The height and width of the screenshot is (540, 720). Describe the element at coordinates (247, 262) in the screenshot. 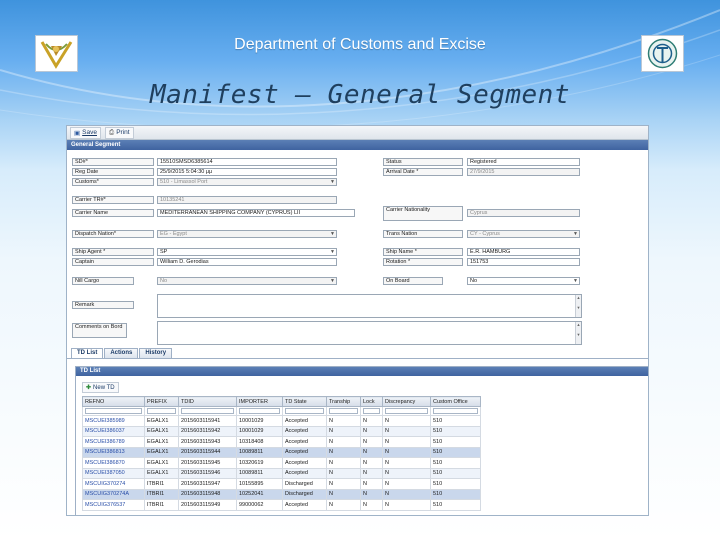

I see `captain-field: William D. Gerodias` at that location.